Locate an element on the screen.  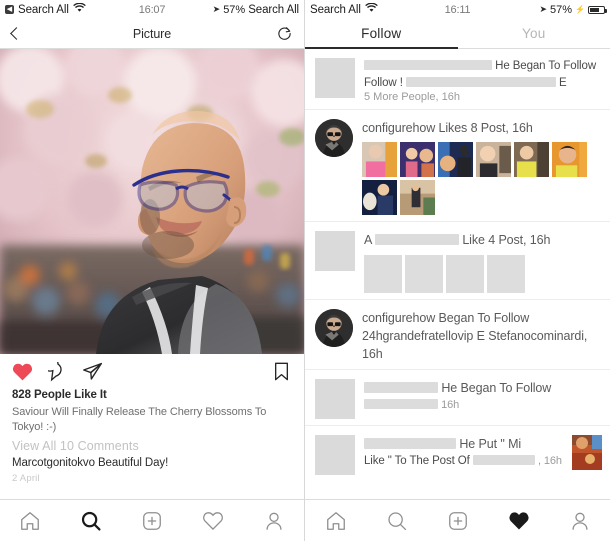
share-button is located at coordinates (92, 371).